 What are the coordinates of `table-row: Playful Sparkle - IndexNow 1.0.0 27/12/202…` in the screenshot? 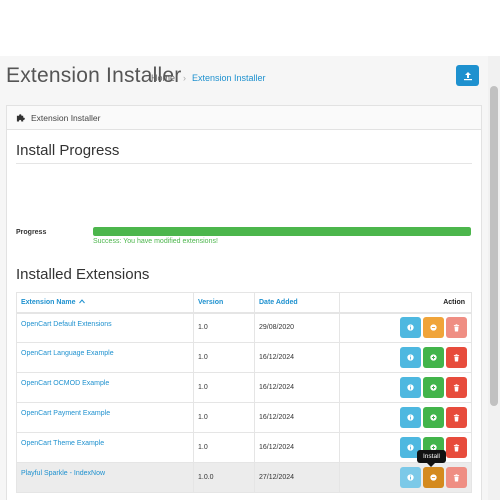 It's located at (244, 477).